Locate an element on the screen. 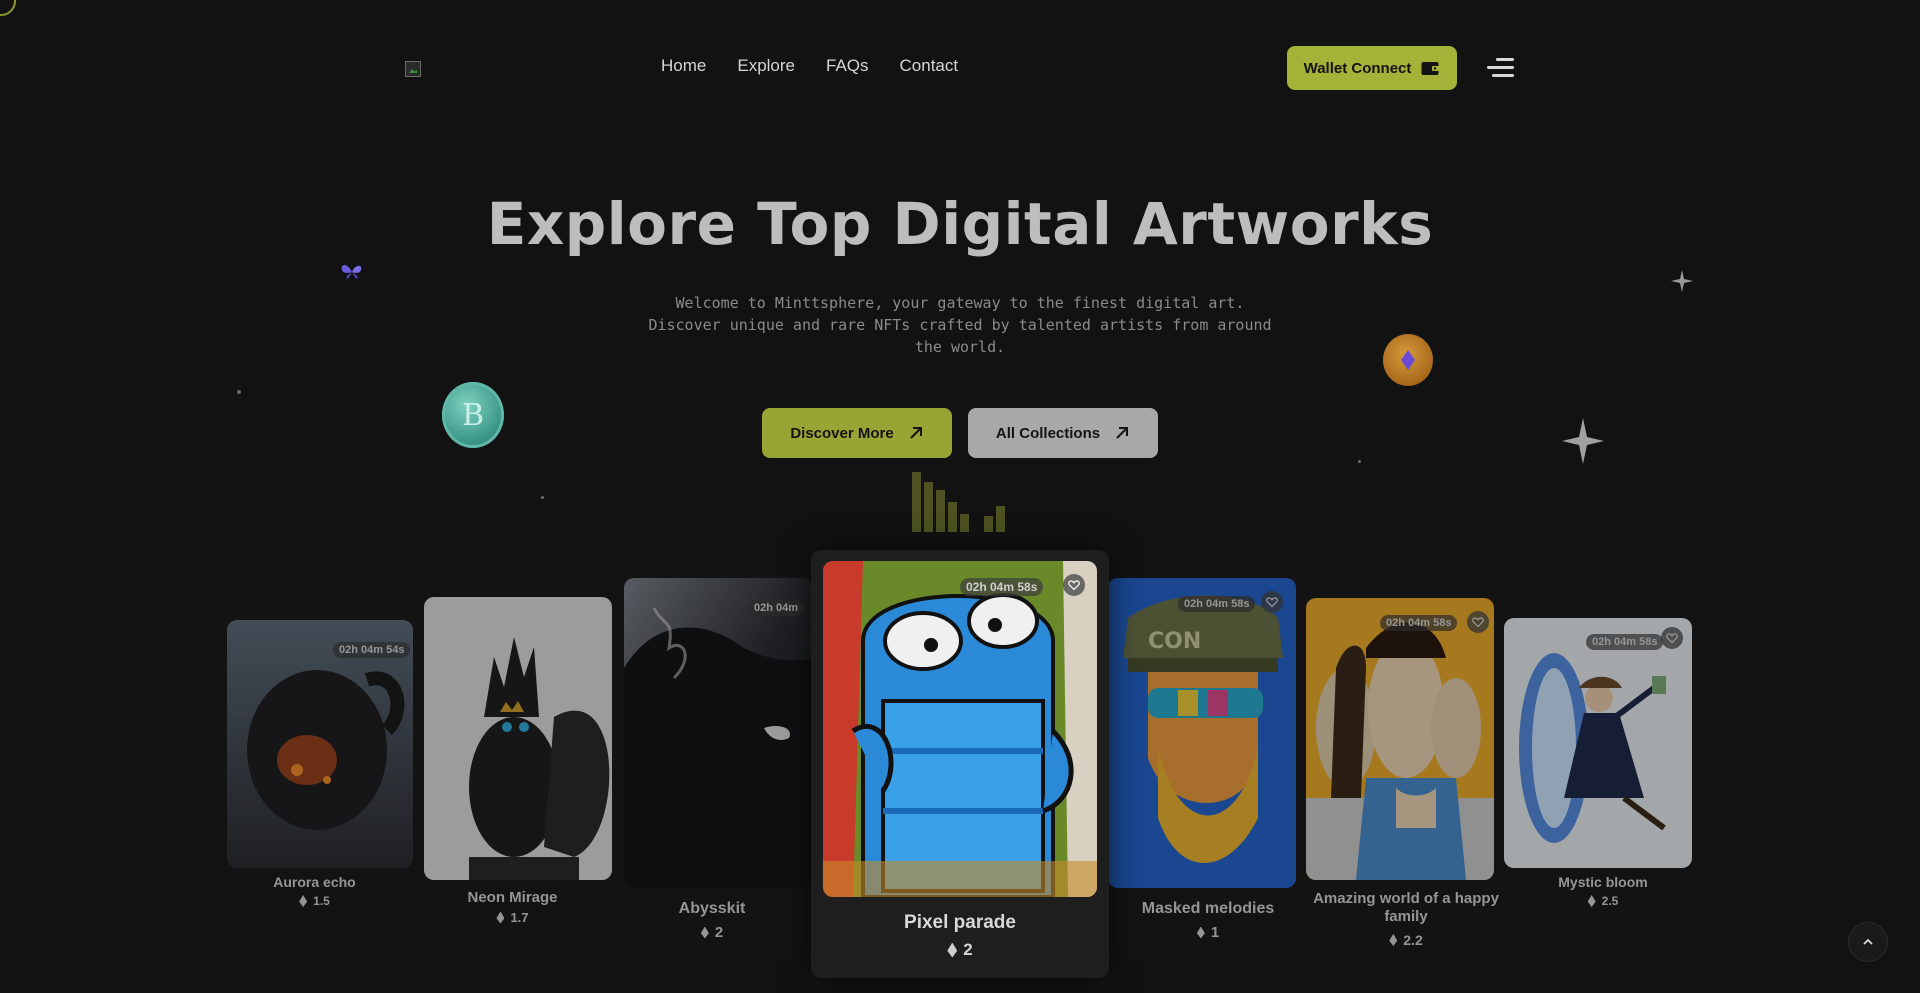 The height and width of the screenshot is (993, 1920). nav-home-link: Home is located at coordinates (683, 66).